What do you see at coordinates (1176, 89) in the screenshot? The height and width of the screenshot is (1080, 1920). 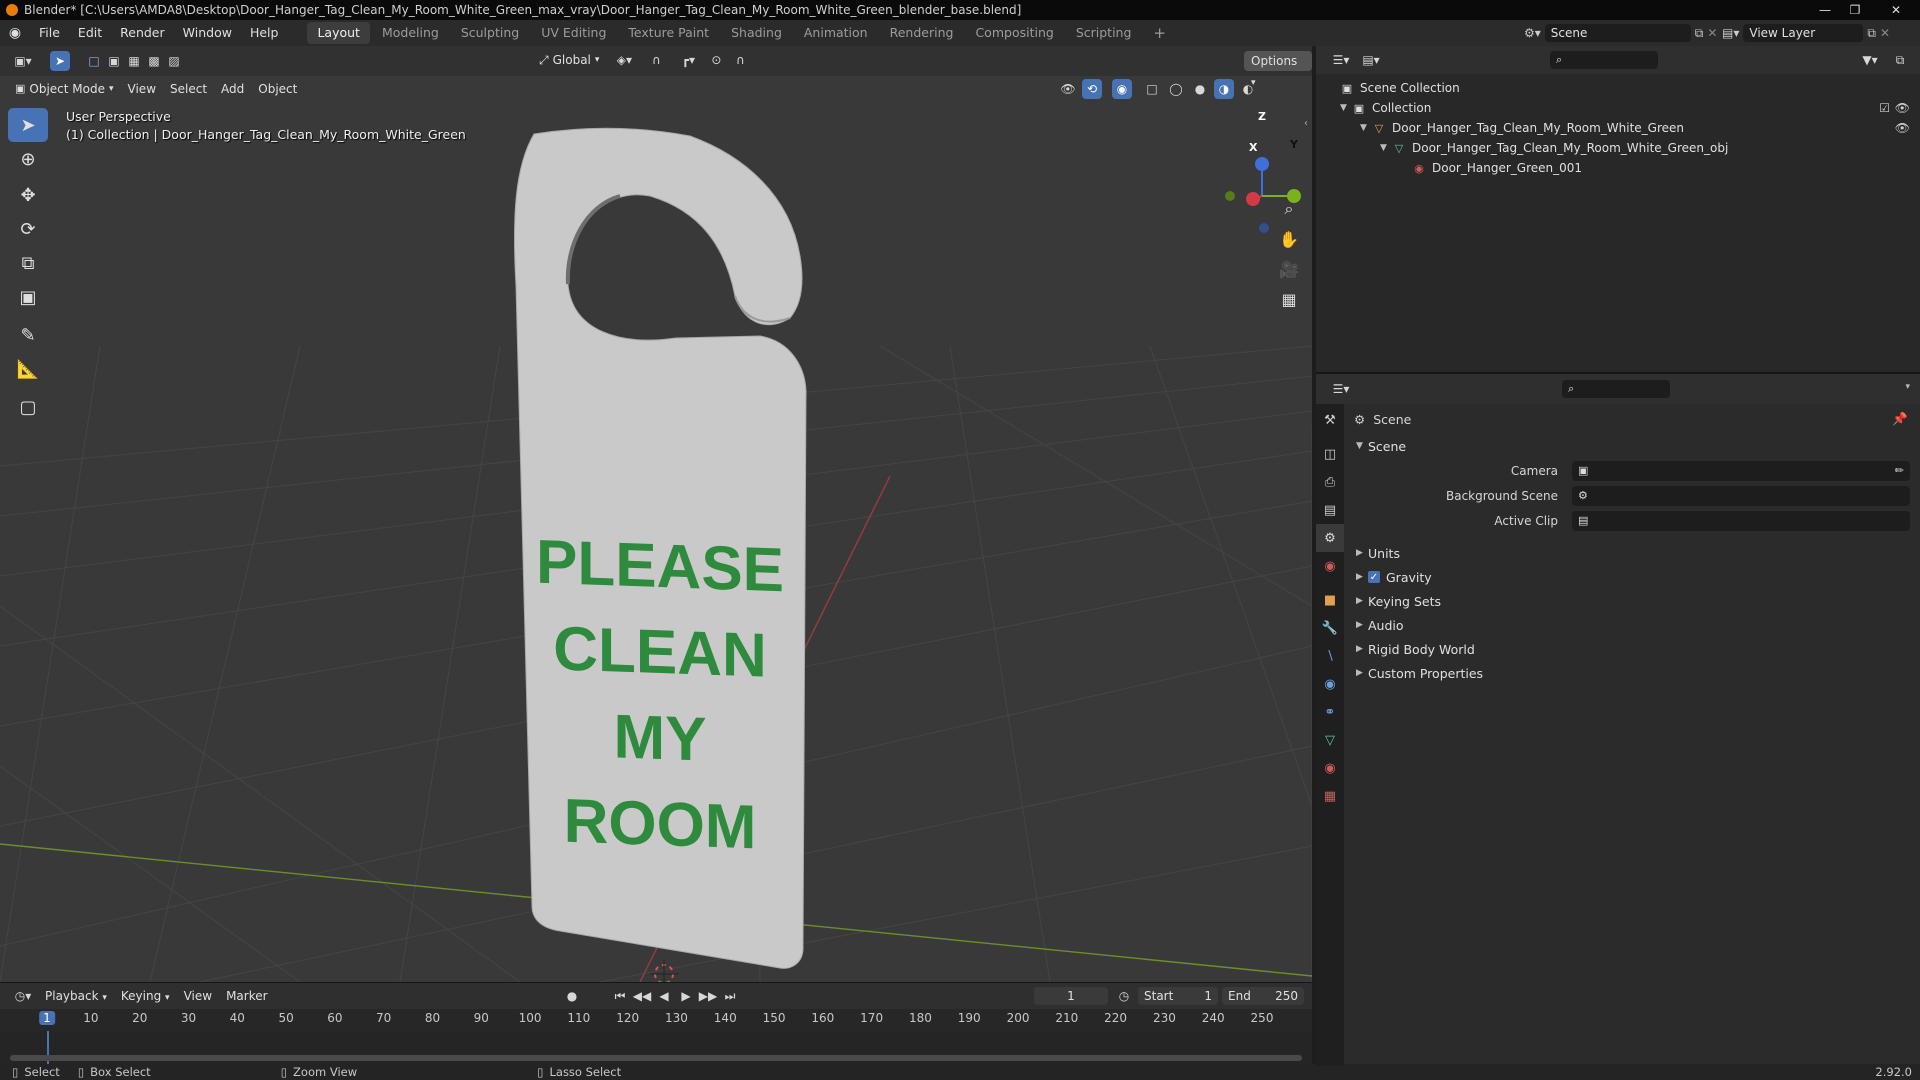 I see `wireframe-shading-icon: ◯` at bounding box center [1176, 89].